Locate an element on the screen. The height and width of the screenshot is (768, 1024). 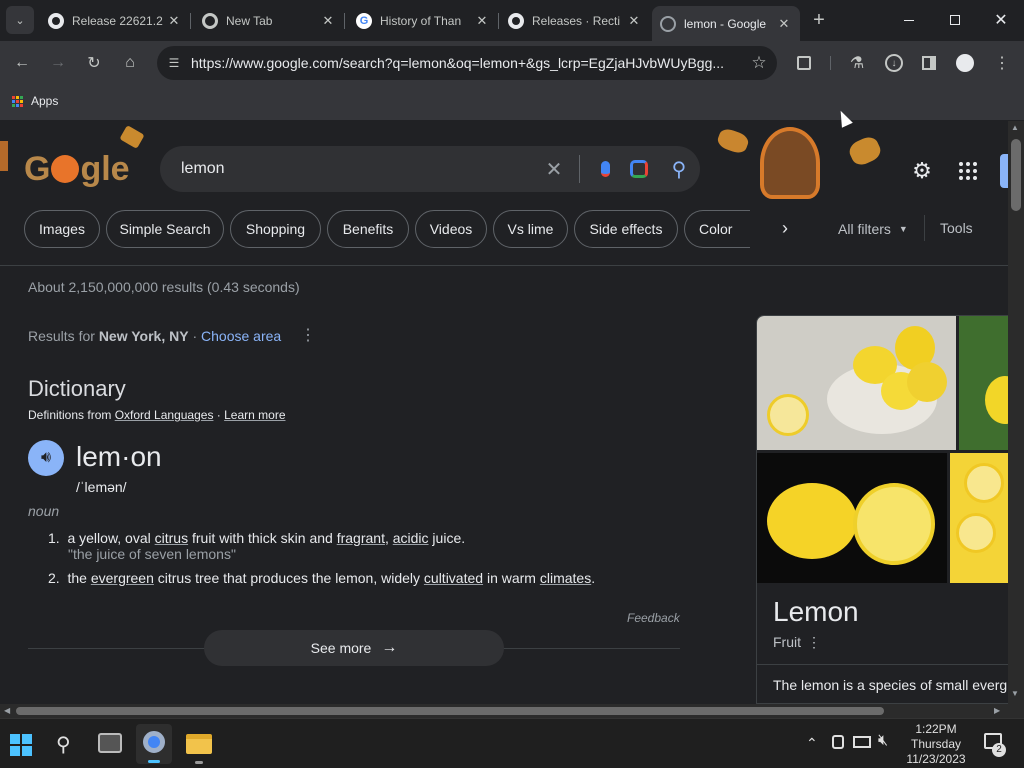
apps-grid-icon is located at coordinates (968, 171).